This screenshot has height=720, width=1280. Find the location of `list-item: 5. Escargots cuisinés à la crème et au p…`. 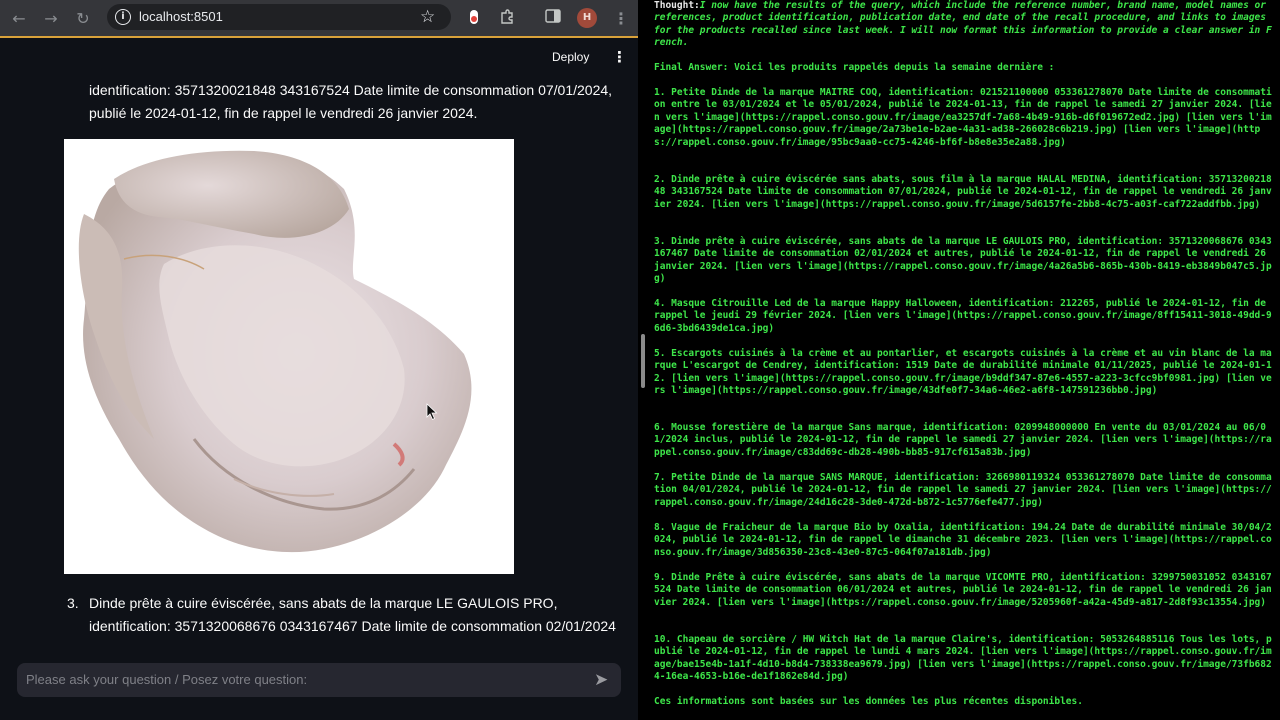

list-item: 5. Escargots cuisinés à la crème et au p… is located at coordinates (963, 372).